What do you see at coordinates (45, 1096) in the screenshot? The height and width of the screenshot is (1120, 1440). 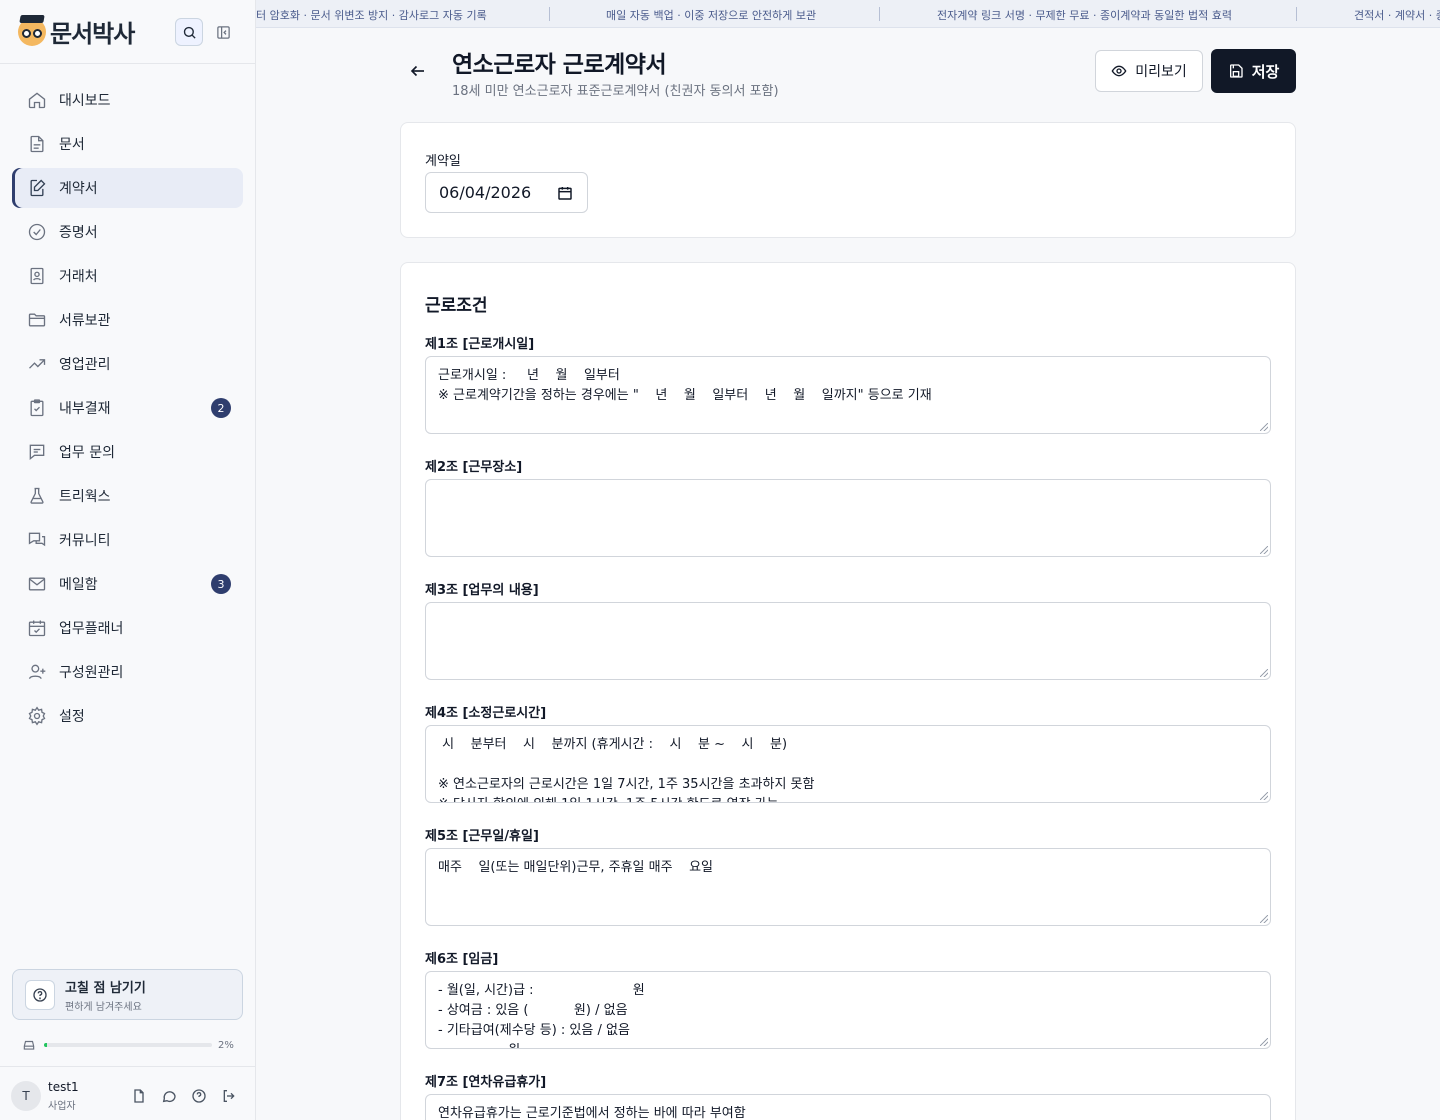 I see `user-profile: T test1 사업자` at bounding box center [45, 1096].